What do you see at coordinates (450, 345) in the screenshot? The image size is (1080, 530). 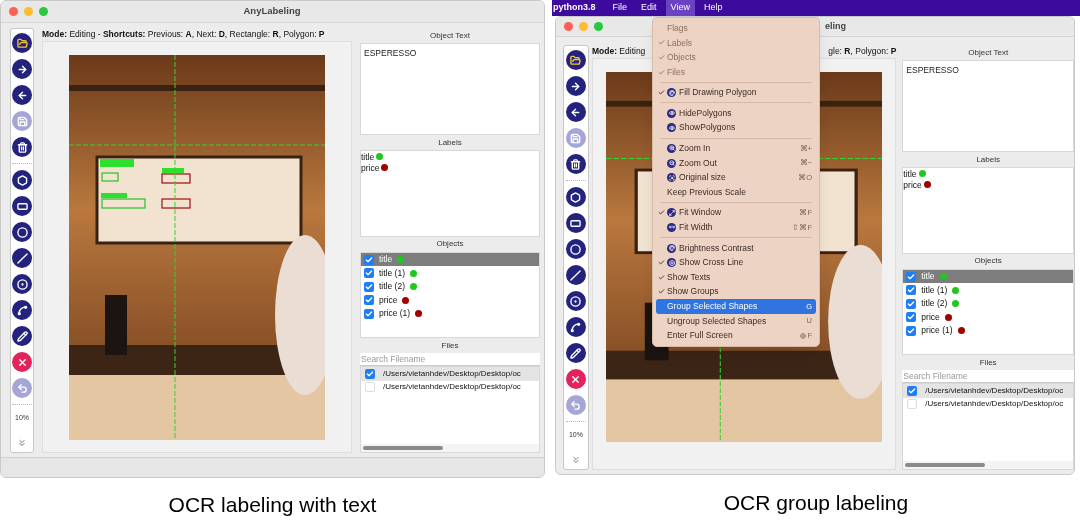 I see `panel-title: Files` at bounding box center [450, 345].